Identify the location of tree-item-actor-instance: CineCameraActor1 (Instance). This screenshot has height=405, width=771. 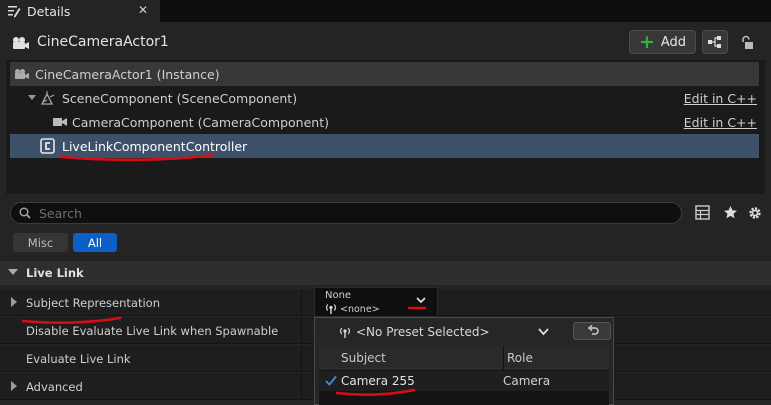
(384, 74).